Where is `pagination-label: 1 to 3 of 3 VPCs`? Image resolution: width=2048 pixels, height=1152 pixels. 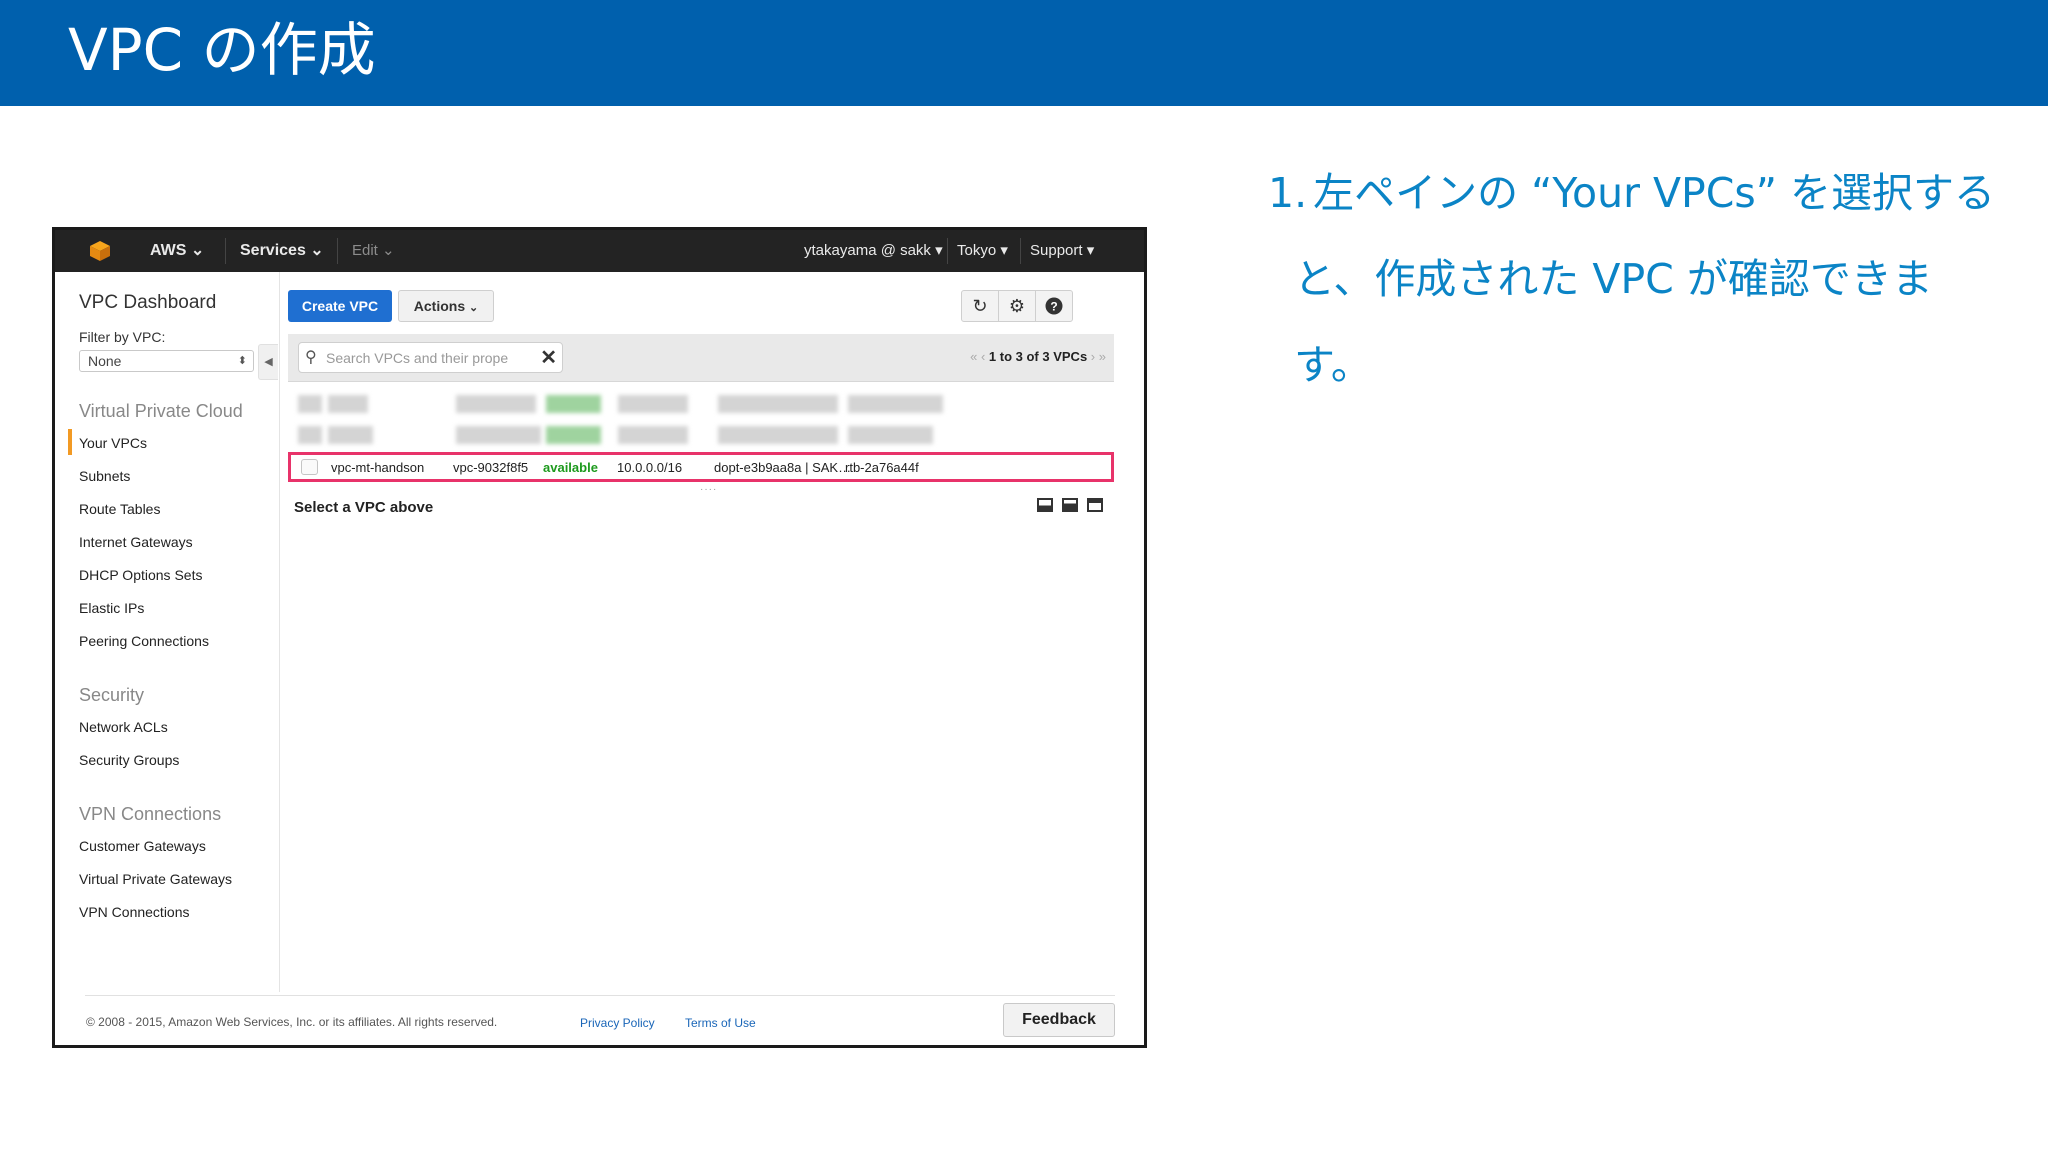
pagination-label: 1 to 3 of 3 VPCs is located at coordinates (1038, 356).